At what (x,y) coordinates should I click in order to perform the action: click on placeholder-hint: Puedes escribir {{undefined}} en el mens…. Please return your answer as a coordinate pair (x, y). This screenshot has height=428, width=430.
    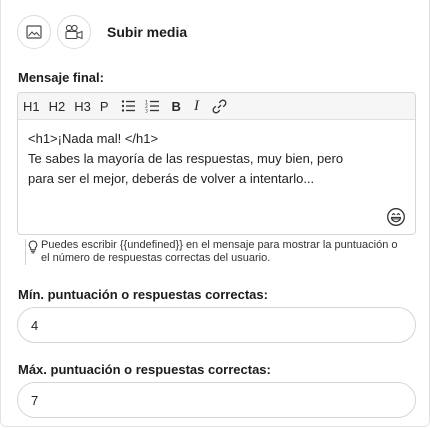
    Looking at the image, I should click on (216, 252).